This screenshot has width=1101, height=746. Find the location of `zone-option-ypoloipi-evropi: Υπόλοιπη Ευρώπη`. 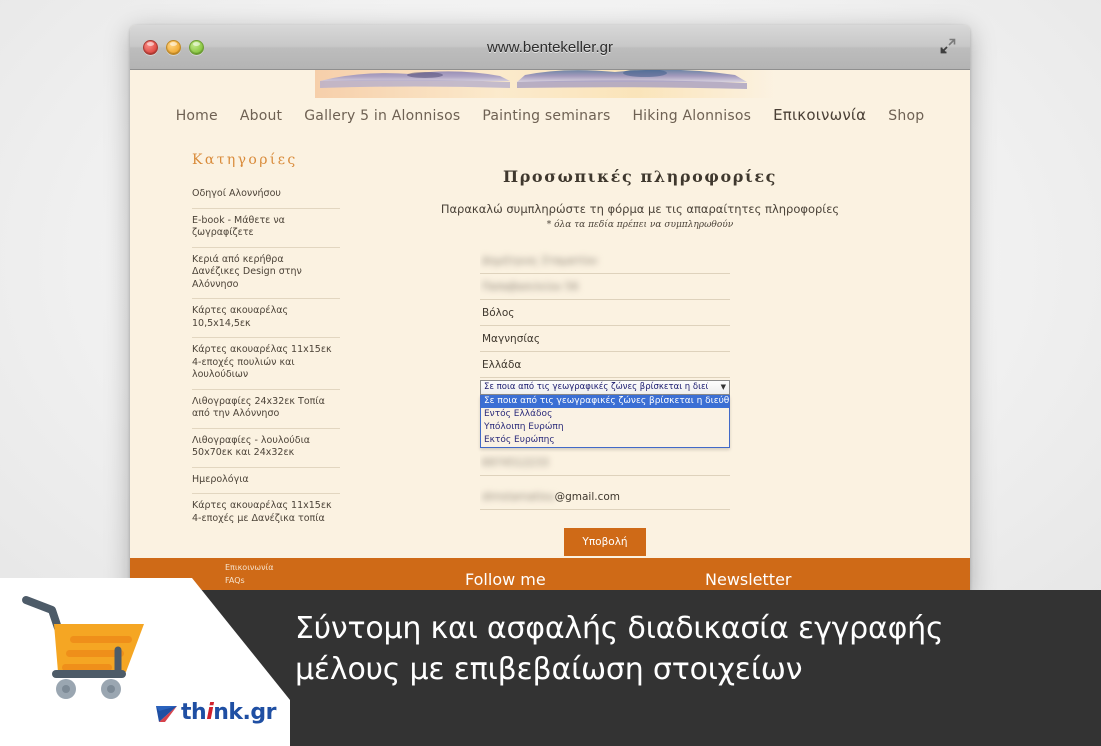

zone-option-ypoloipi-evropi: Υπόλοιπη Ευρώπη is located at coordinates (605, 427).